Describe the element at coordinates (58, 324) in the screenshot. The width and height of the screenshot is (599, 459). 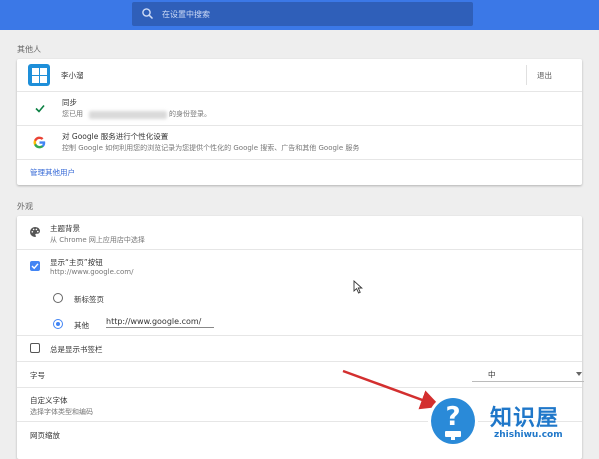
I see `radio-other` at that location.